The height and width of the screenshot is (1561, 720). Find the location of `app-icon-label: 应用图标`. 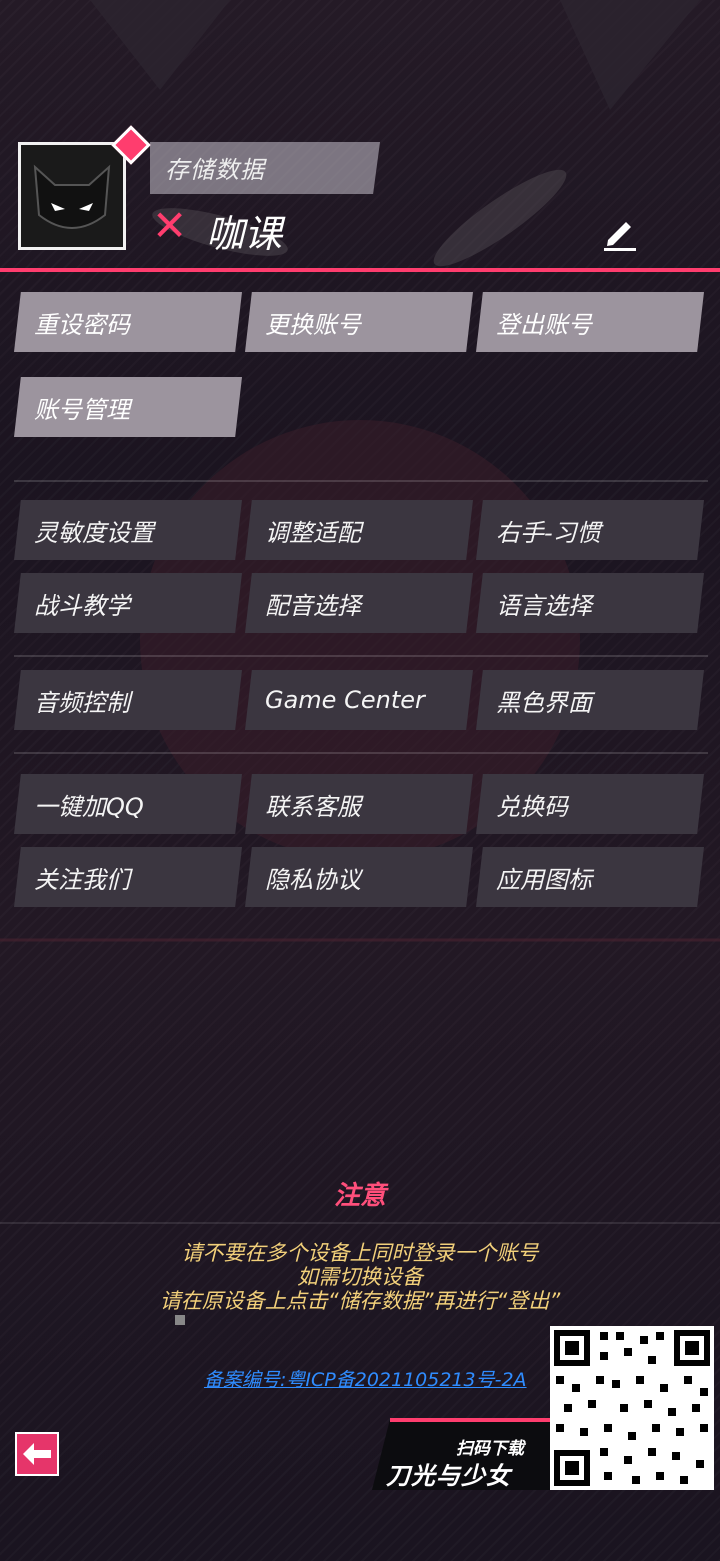

app-icon-label: 应用图标 is located at coordinates (544, 879).